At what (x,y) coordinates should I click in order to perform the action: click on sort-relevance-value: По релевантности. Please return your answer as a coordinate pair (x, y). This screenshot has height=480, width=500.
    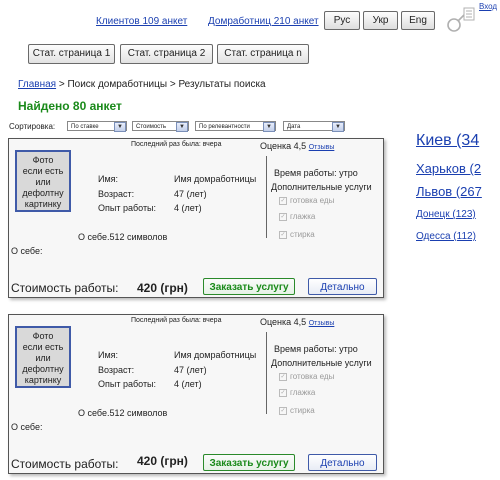
    Looking at the image, I should click on (224, 127).